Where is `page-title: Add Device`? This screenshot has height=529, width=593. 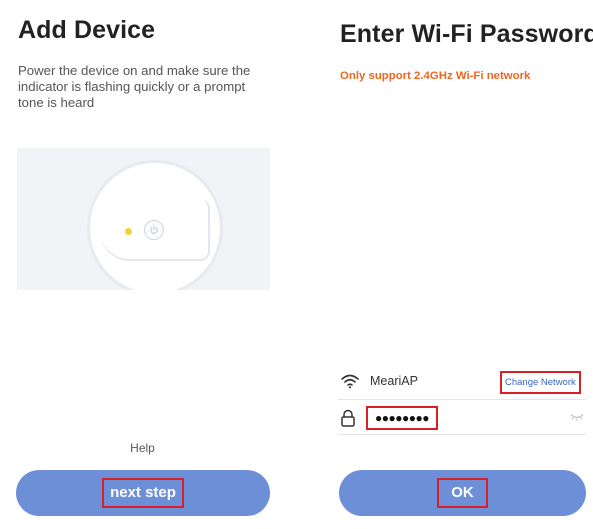
page-title: Add Device is located at coordinates (87, 30).